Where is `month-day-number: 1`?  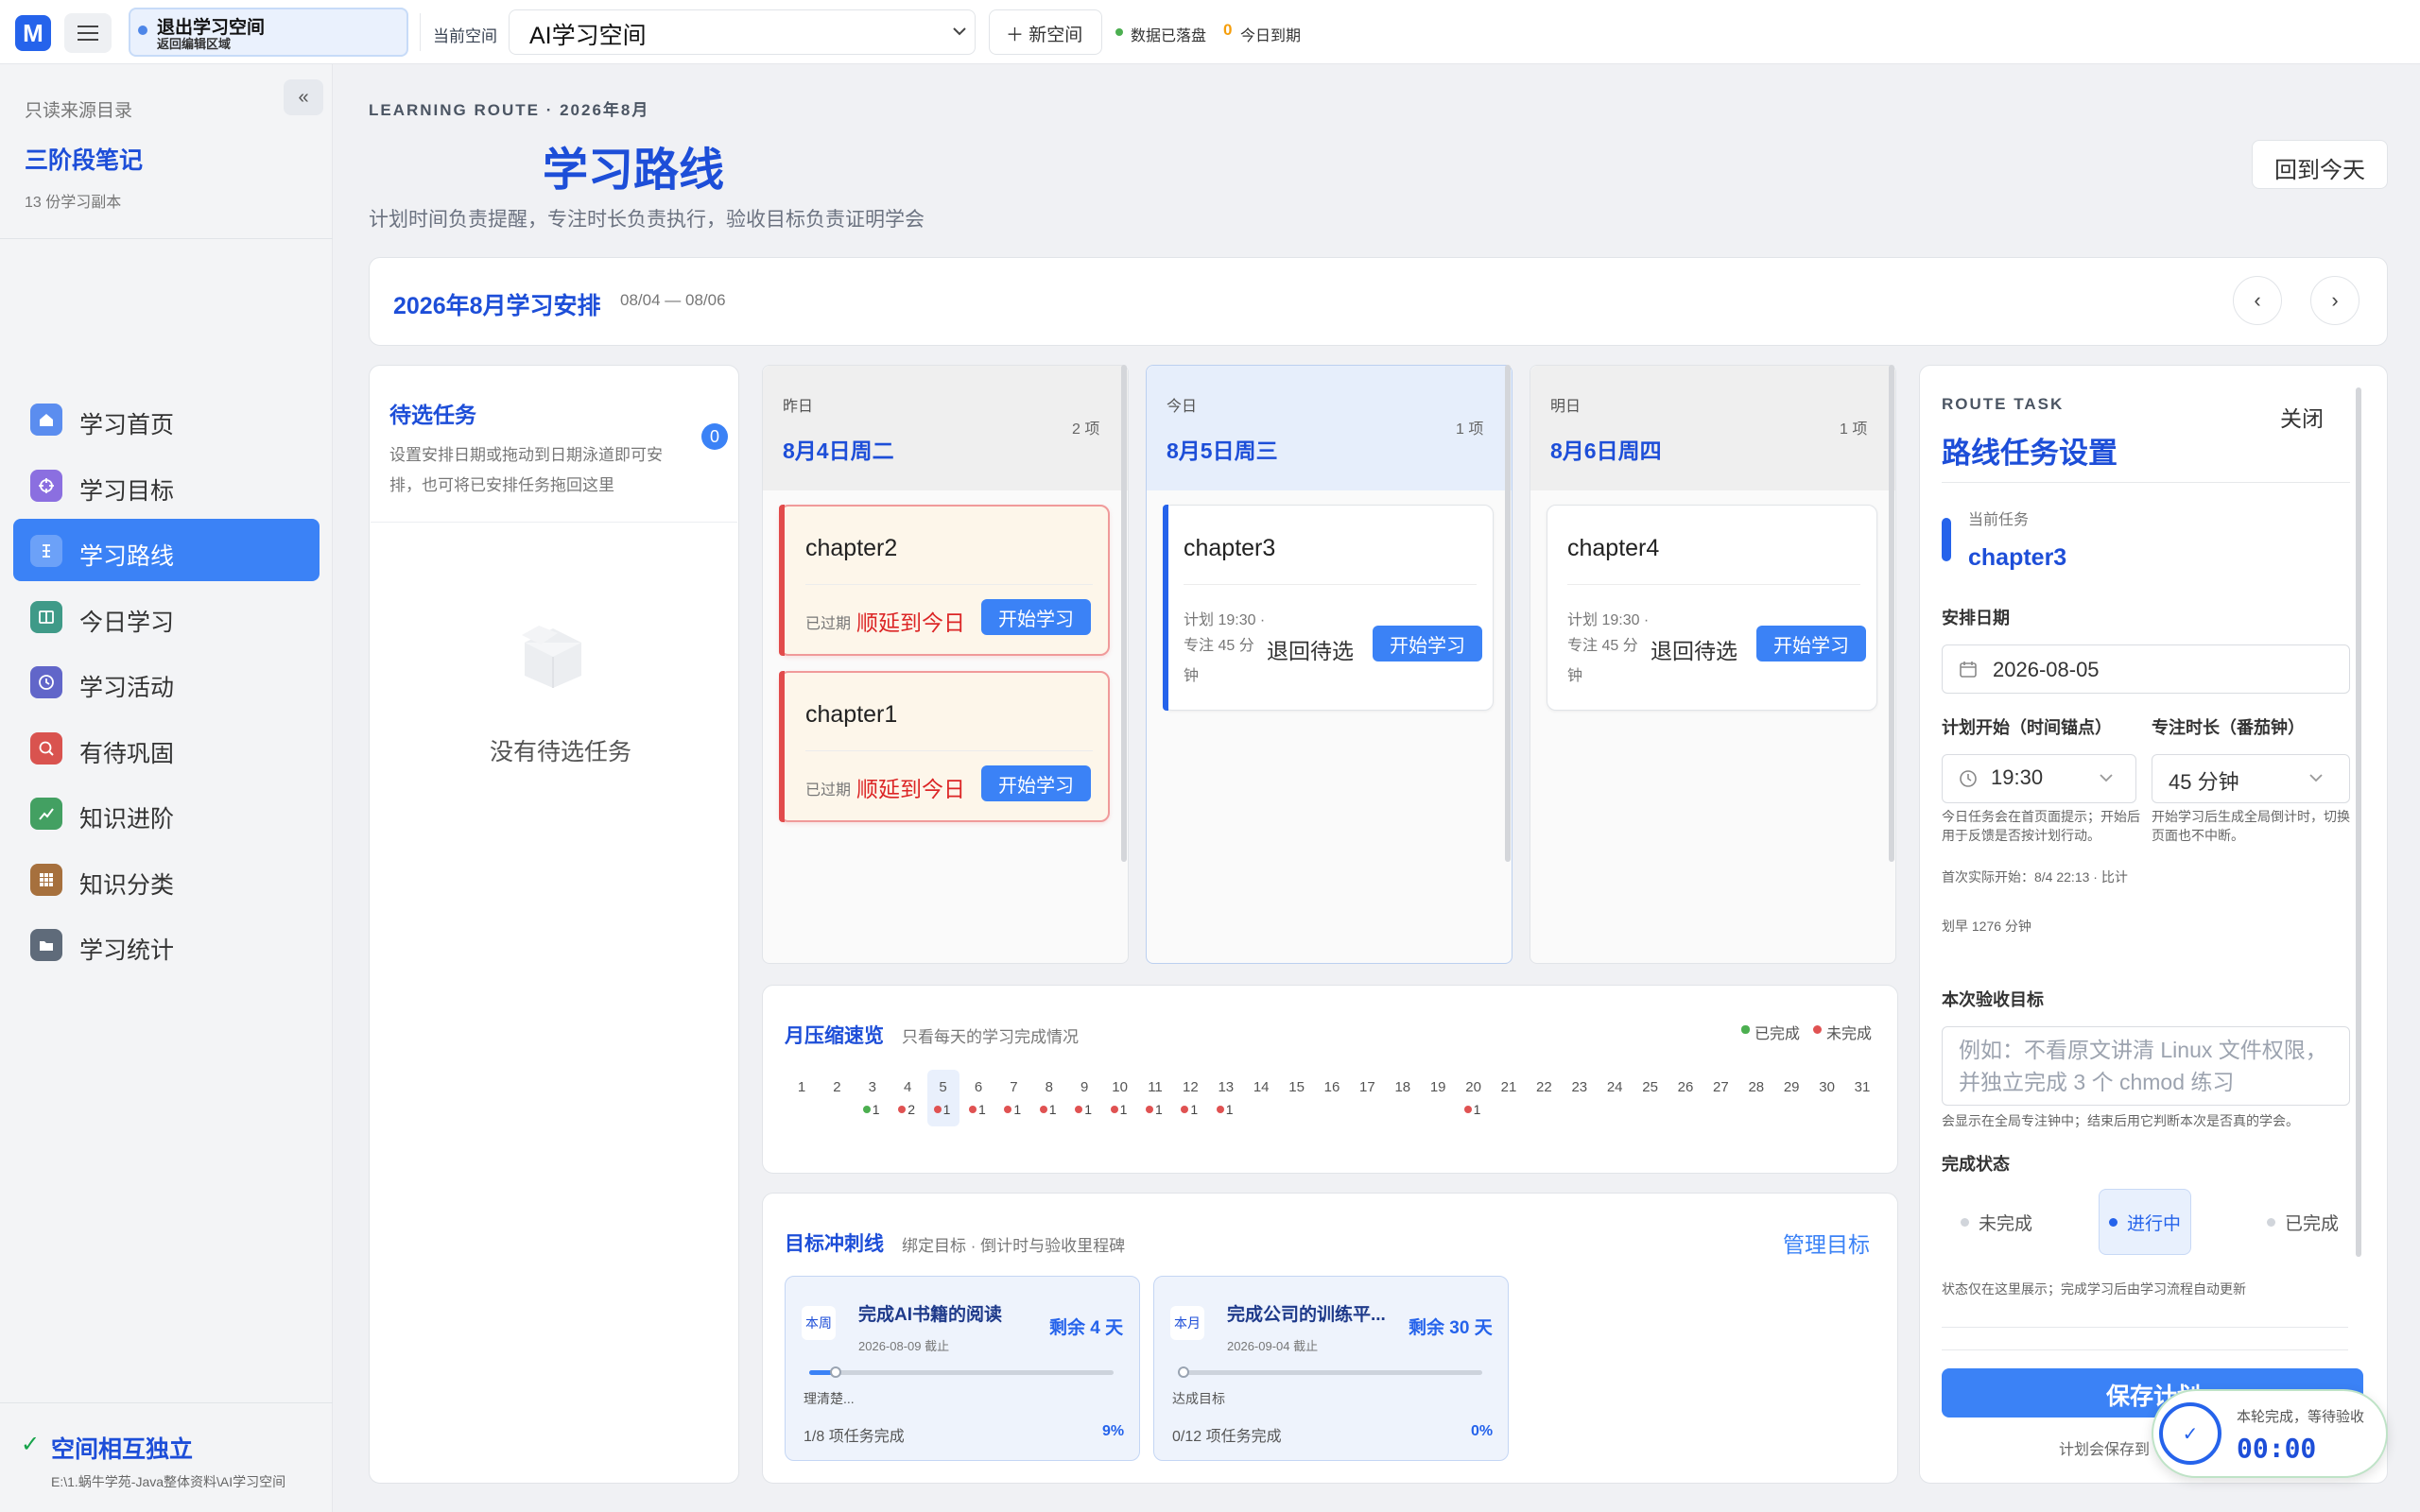
month-day-number: 1 is located at coordinates (801, 1087).